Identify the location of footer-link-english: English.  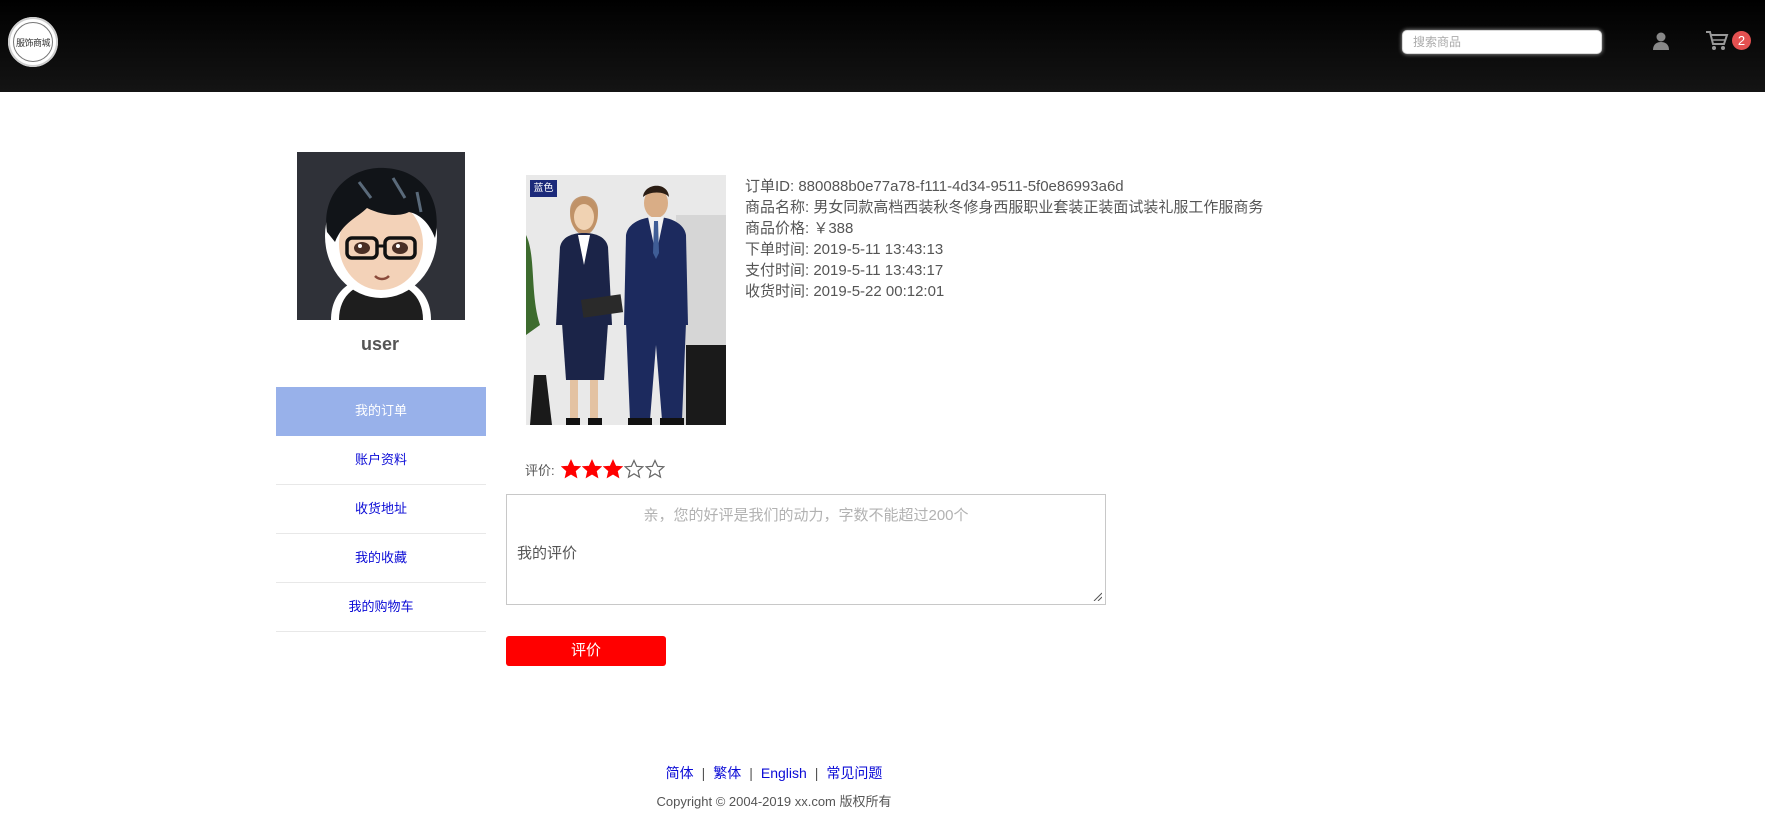
(784, 773).